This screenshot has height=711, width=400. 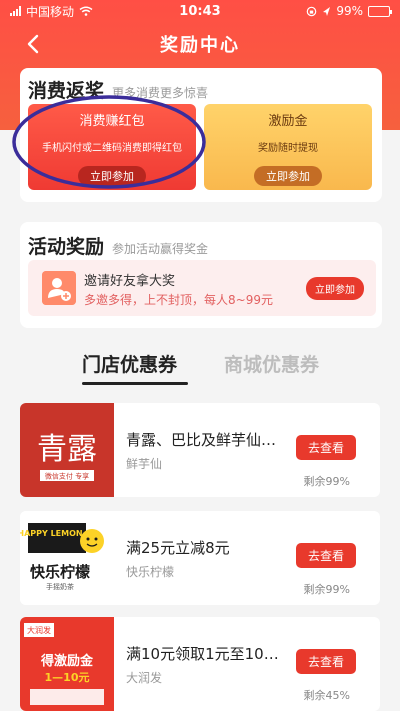 I want to click on activity-title: 活动奖励, so click(x=66, y=247).